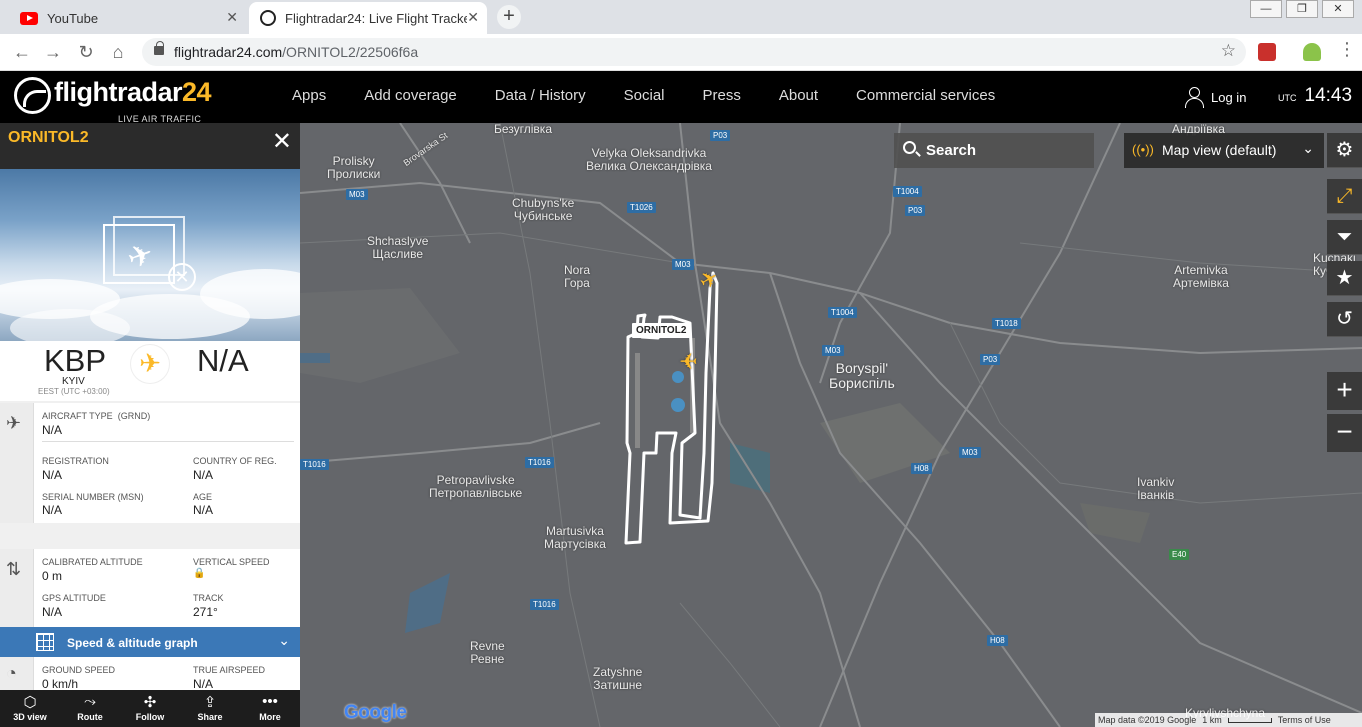 The width and height of the screenshot is (1362, 727). Describe the element at coordinates (661, 330) in the screenshot. I see `flight-callsign-label: ORNITOL2` at that location.